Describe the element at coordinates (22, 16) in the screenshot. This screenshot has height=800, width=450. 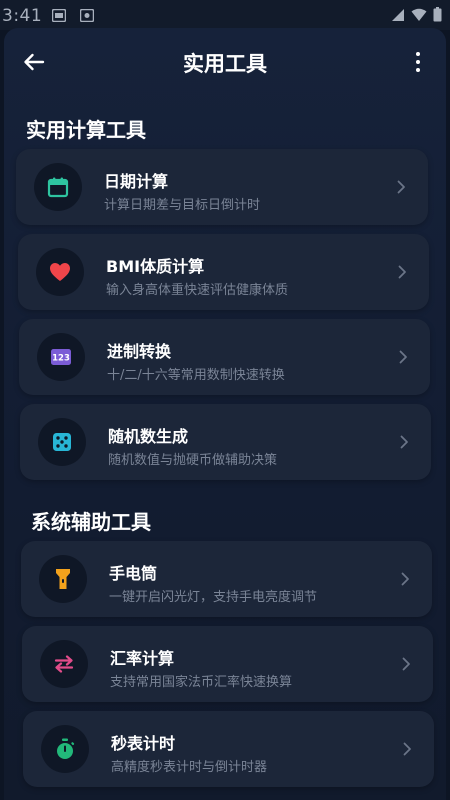
I see `status-time: 3:41` at that location.